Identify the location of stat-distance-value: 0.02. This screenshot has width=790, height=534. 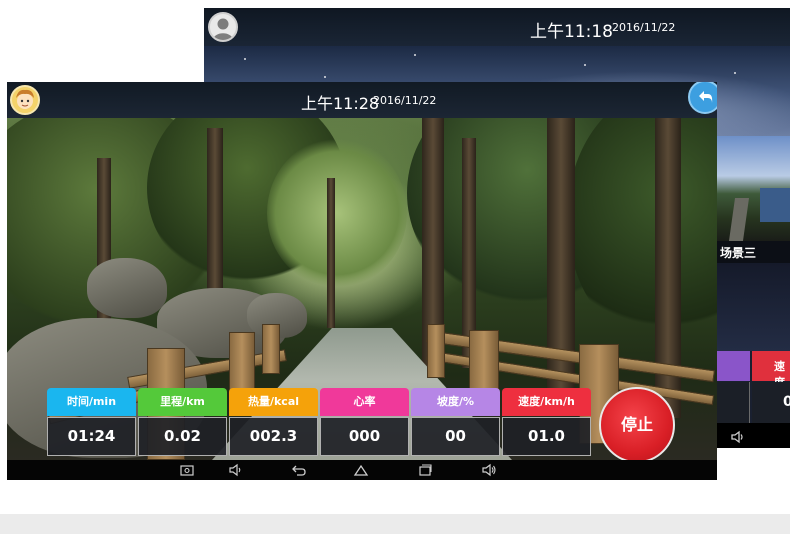
(182, 436).